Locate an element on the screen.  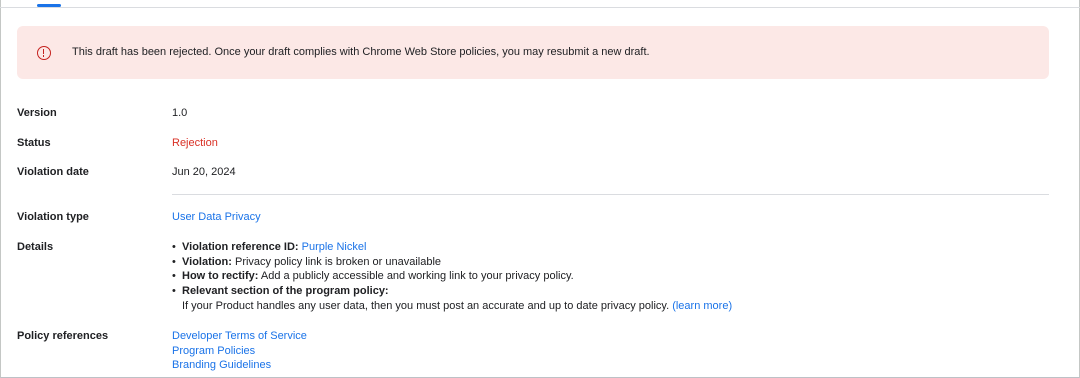
section-divider is located at coordinates (610, 194).